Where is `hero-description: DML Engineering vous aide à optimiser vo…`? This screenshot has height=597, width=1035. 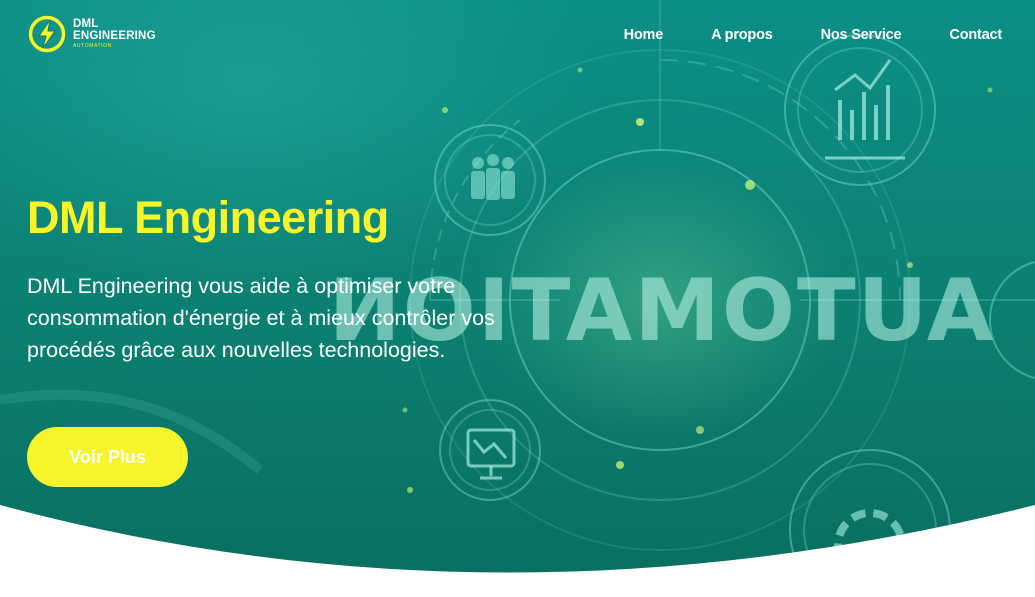
hero-description: DML Engineering vous aide à optimiser vo… is located at coordinates (261, 318).